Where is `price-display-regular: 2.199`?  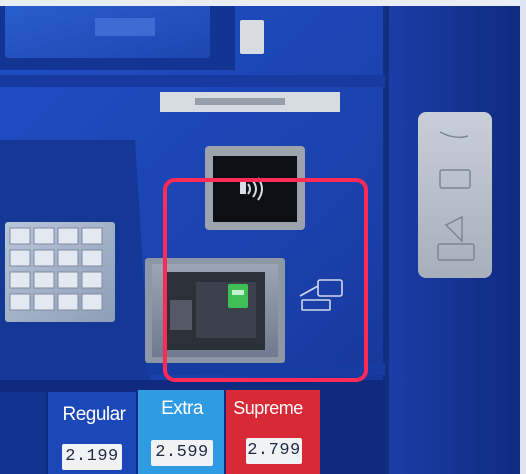
price-display-regular: 2.199 is located at coordinates (92, 457).